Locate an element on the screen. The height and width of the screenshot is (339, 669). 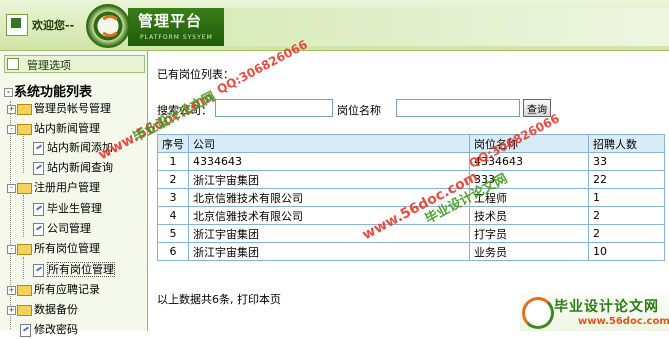
column-header: 序号 is located at coordinates (173, 143).